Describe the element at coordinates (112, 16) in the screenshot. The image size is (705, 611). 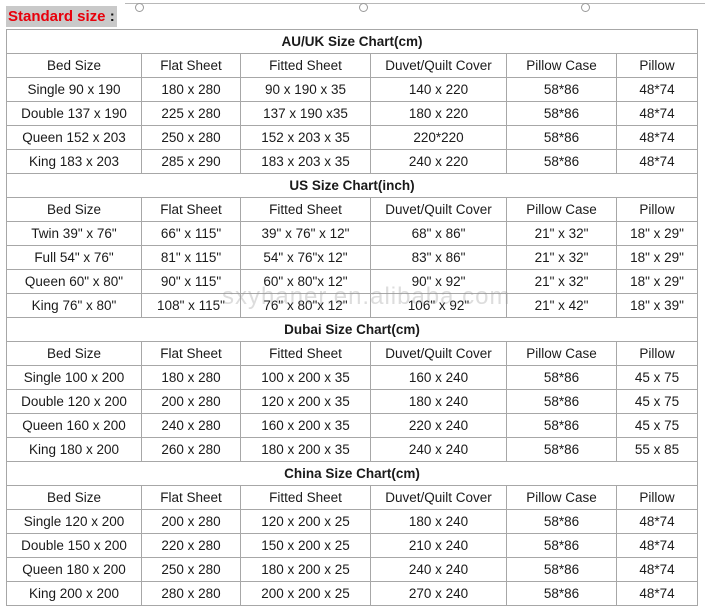
I see `heading-colon: :` at that location.